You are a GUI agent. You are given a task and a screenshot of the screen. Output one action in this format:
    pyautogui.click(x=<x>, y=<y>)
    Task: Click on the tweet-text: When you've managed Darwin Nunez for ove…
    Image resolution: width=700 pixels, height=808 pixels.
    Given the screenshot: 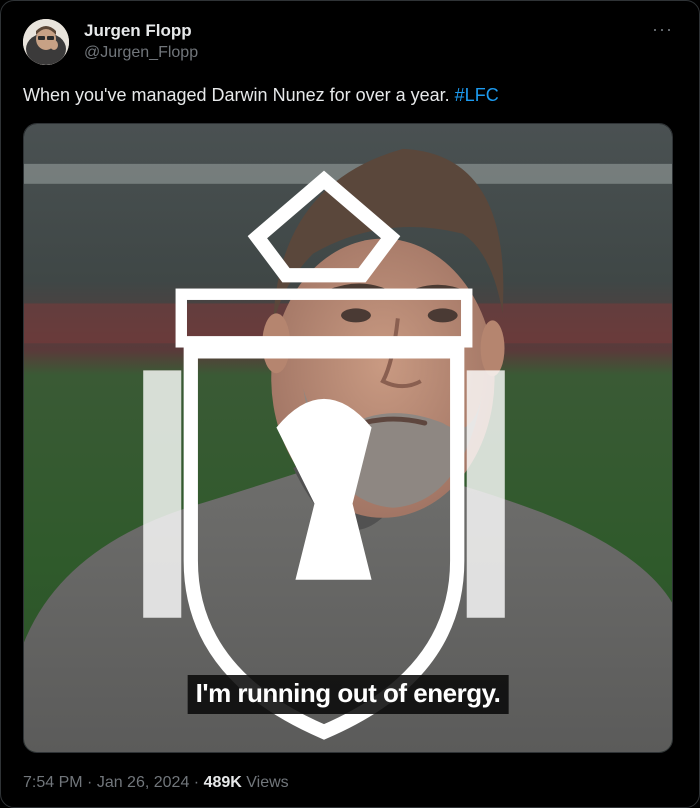 What is the action you would take?
    pyautogui.click(x=261, y=95)
    